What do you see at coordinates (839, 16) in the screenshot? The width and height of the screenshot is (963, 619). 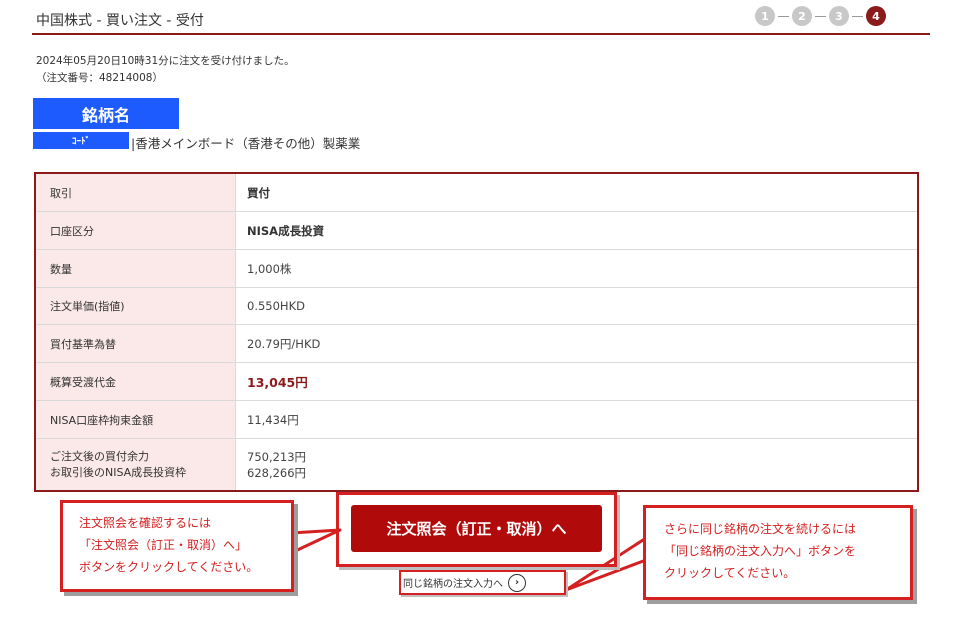 I see `step-3: 3` at bounding box center [839, 16].